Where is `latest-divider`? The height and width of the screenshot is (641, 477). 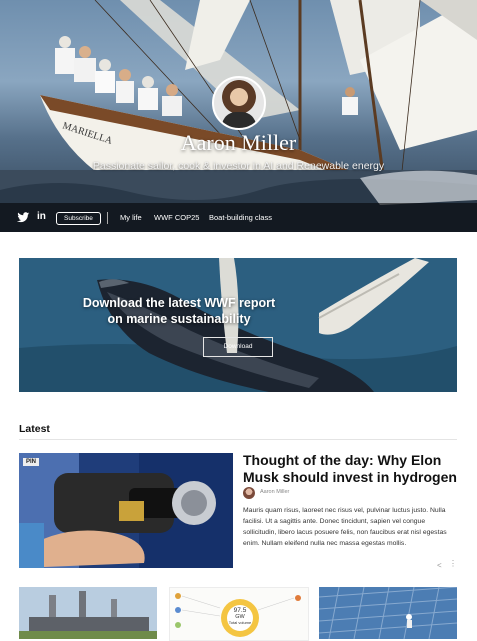
latest-divider is located at coordinates (238, 439).